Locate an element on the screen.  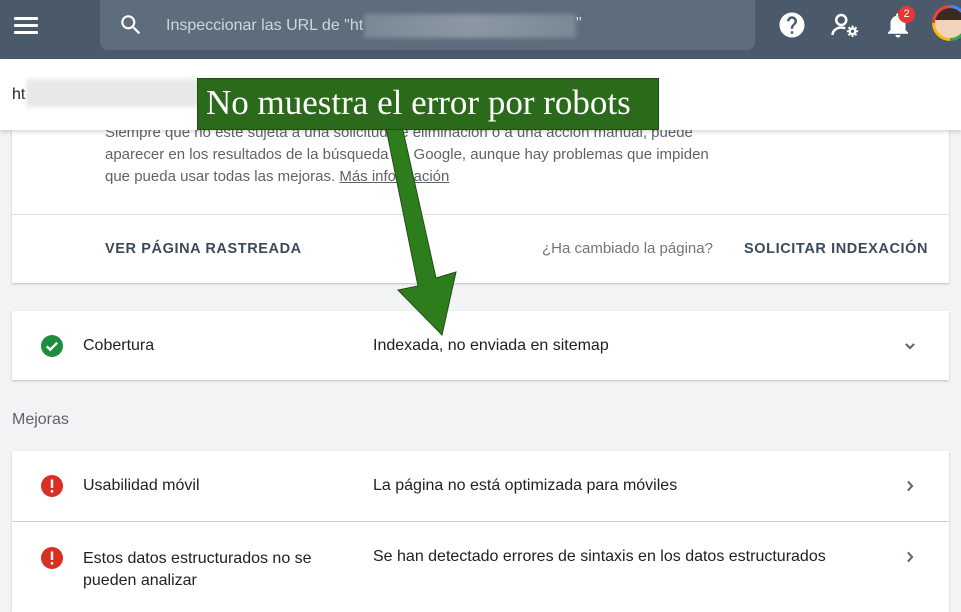
annotation-text: No muestra el error por robots is located at coordinates (418, 102).